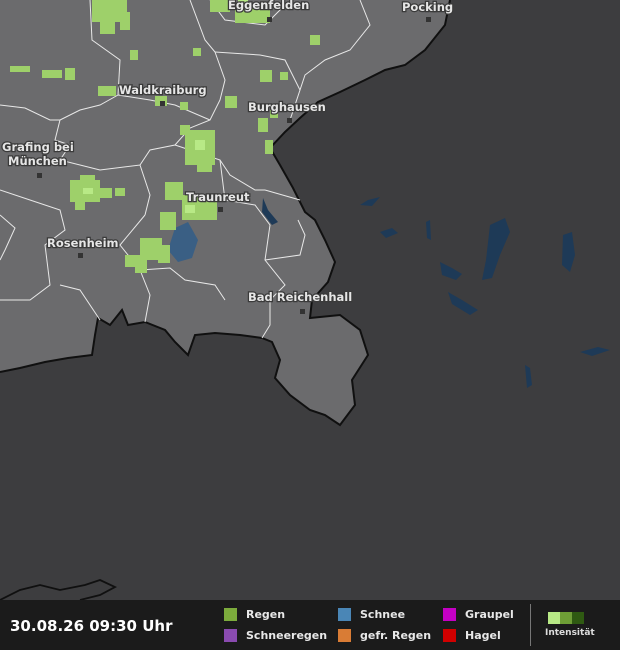 The height and width of the screenshot is (650, 620). Describe the element at coordinates (570, 633) in the screenshot. I see `intensity-label: Intensität` at that location.